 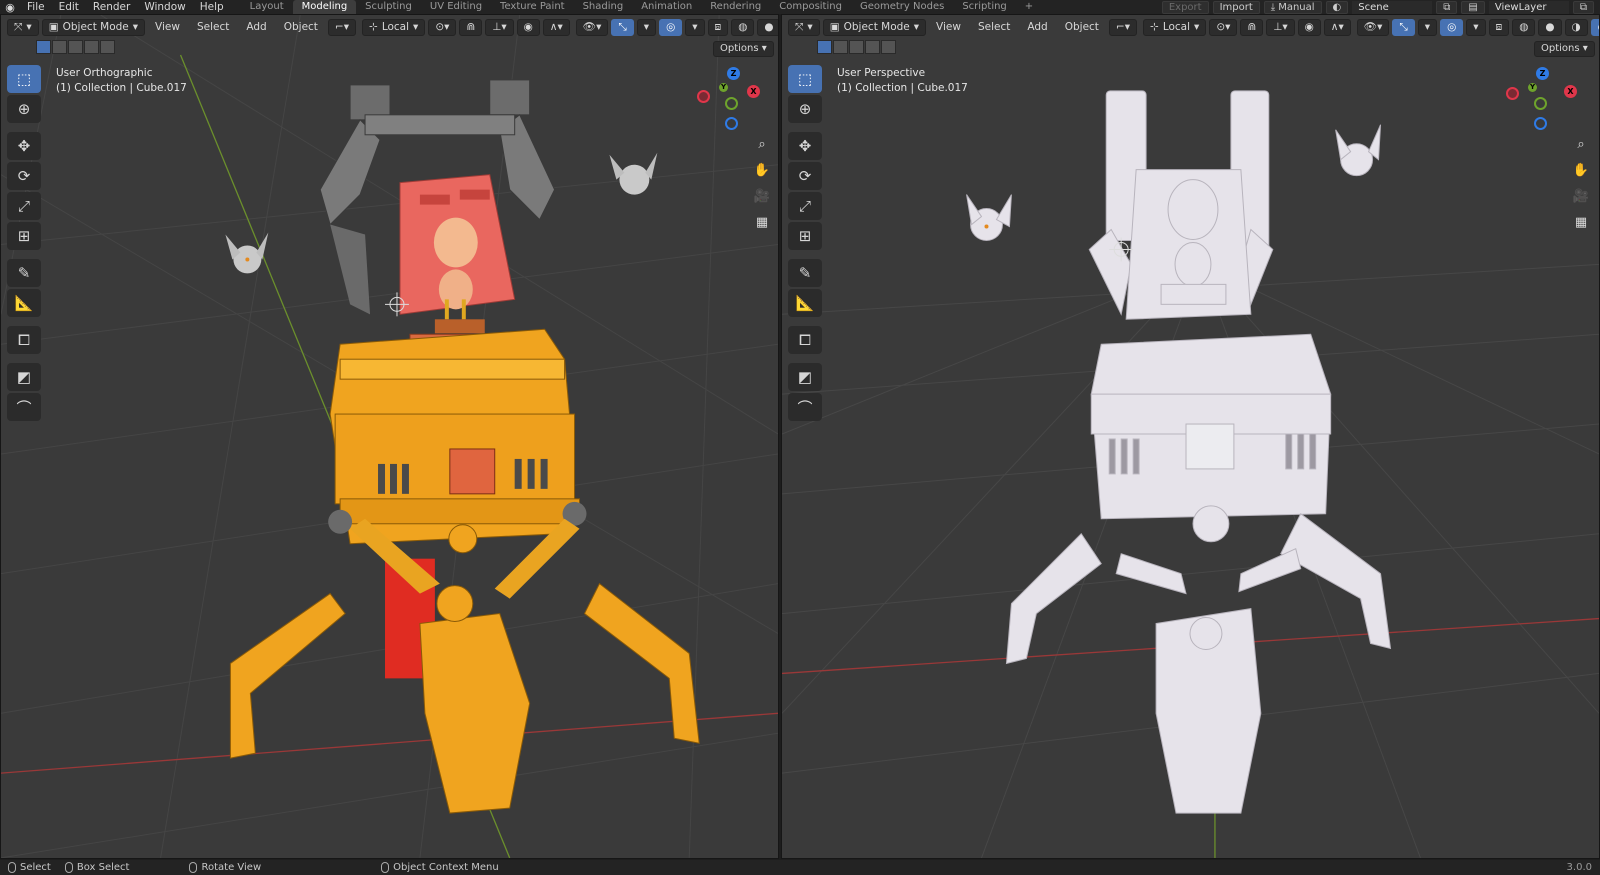 What do you see at coordinates (36, 7) in the screenshot?
I see `menu-file: File` at bounding box center [36, 7].